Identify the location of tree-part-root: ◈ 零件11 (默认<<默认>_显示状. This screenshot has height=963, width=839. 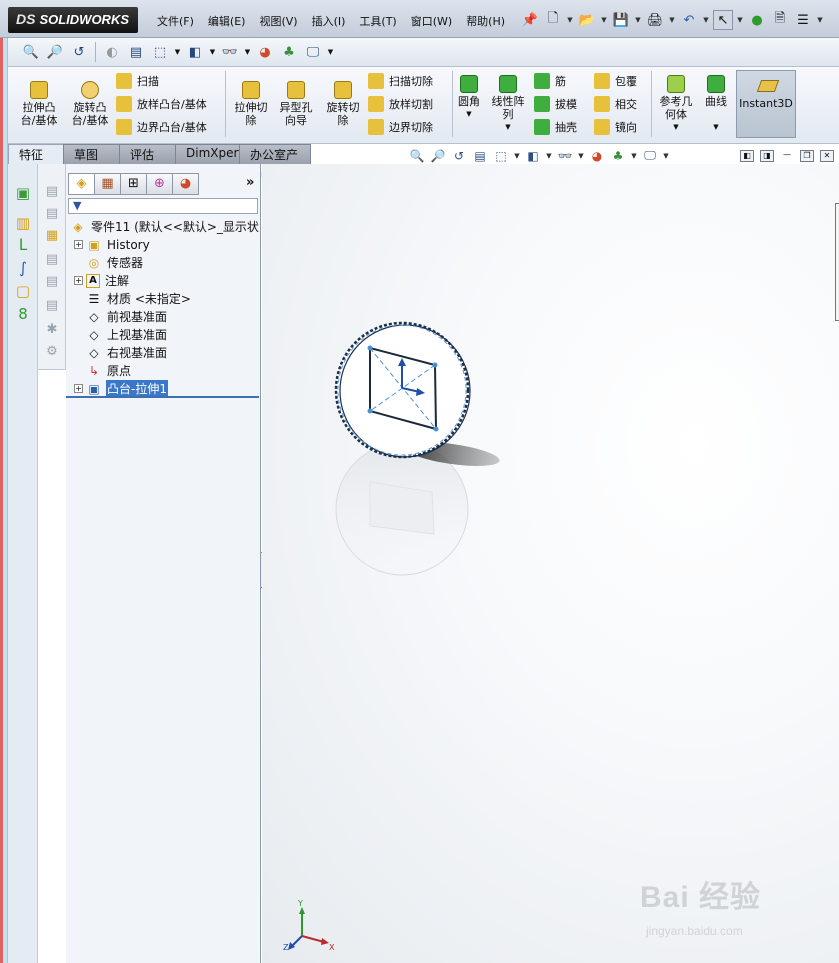
(165, 226).